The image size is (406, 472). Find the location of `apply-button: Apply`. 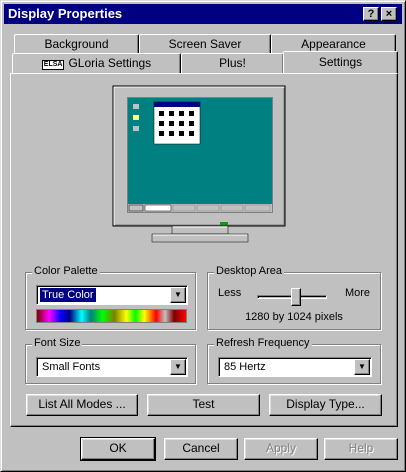

apply-button: Apply is located at coordinates (281, 449).